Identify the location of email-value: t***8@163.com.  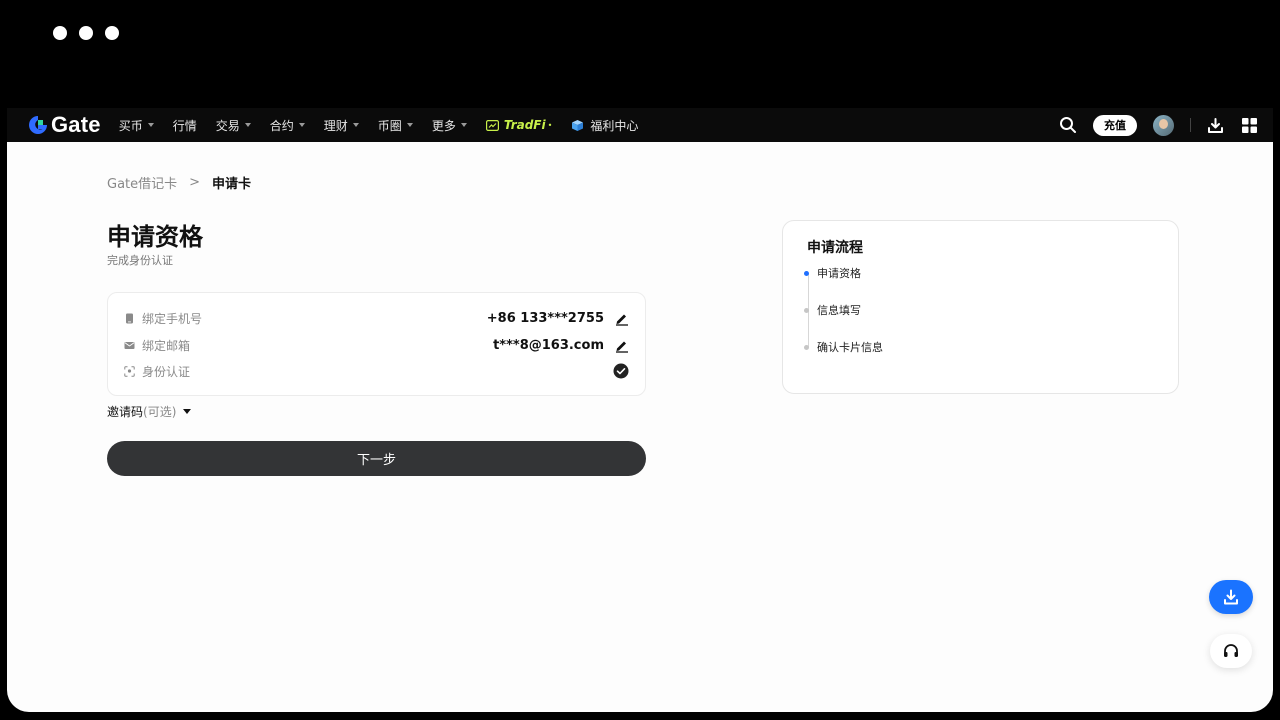
(548, 345).